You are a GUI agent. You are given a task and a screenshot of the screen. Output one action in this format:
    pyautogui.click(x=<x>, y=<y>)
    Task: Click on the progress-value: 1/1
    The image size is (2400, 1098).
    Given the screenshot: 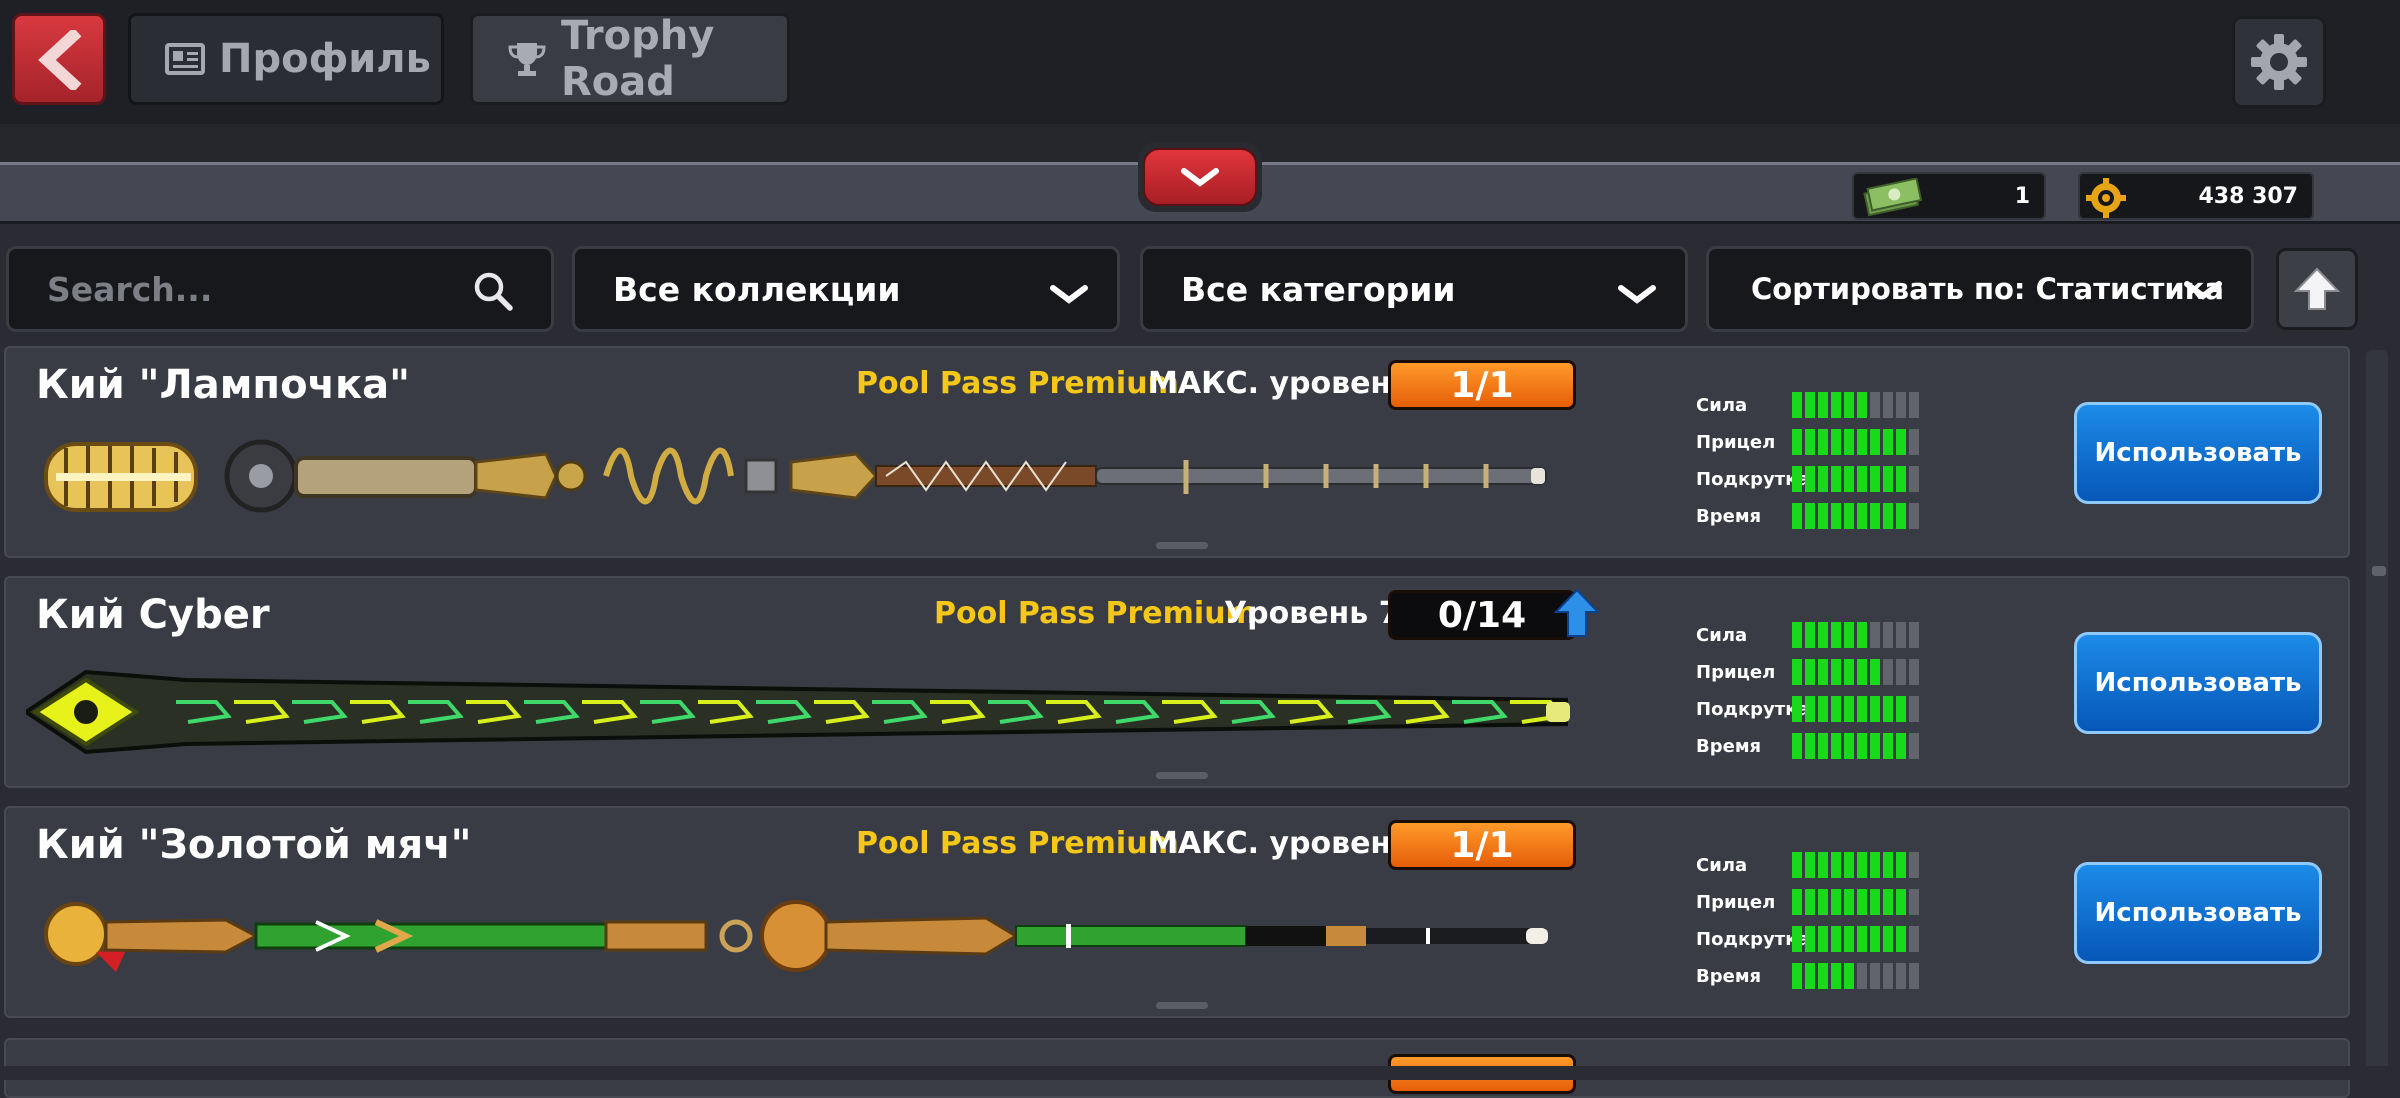 What is the action you would take?
    pyautogui.click(x=1482, y=385)
    